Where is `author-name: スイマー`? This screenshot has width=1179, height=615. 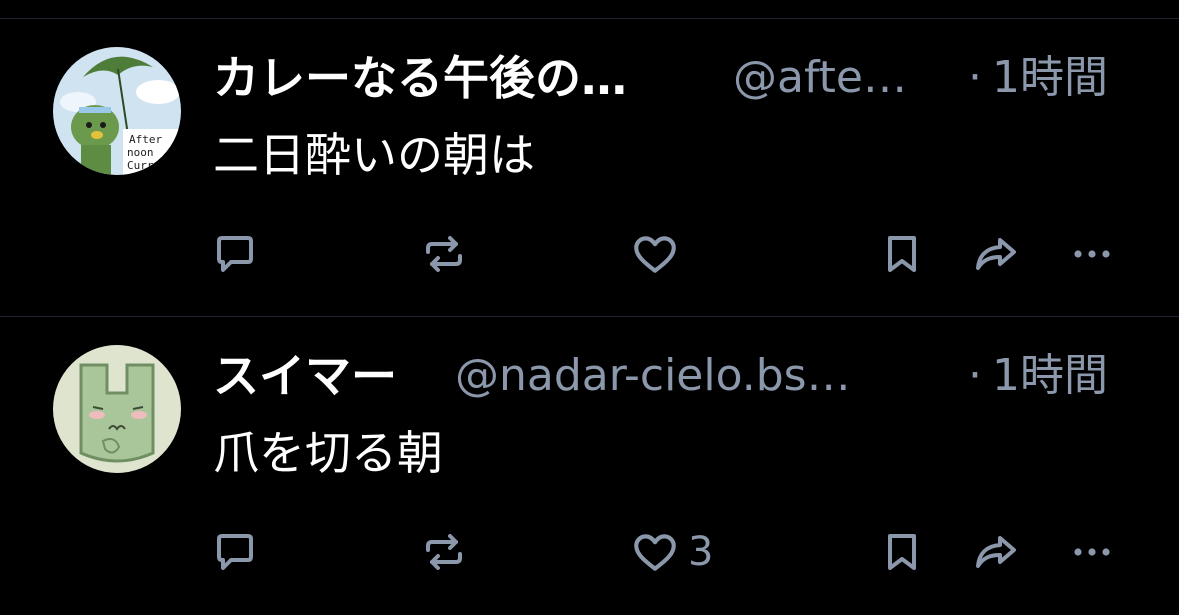 author-name: スイマー is located at coordinates (305, 376).